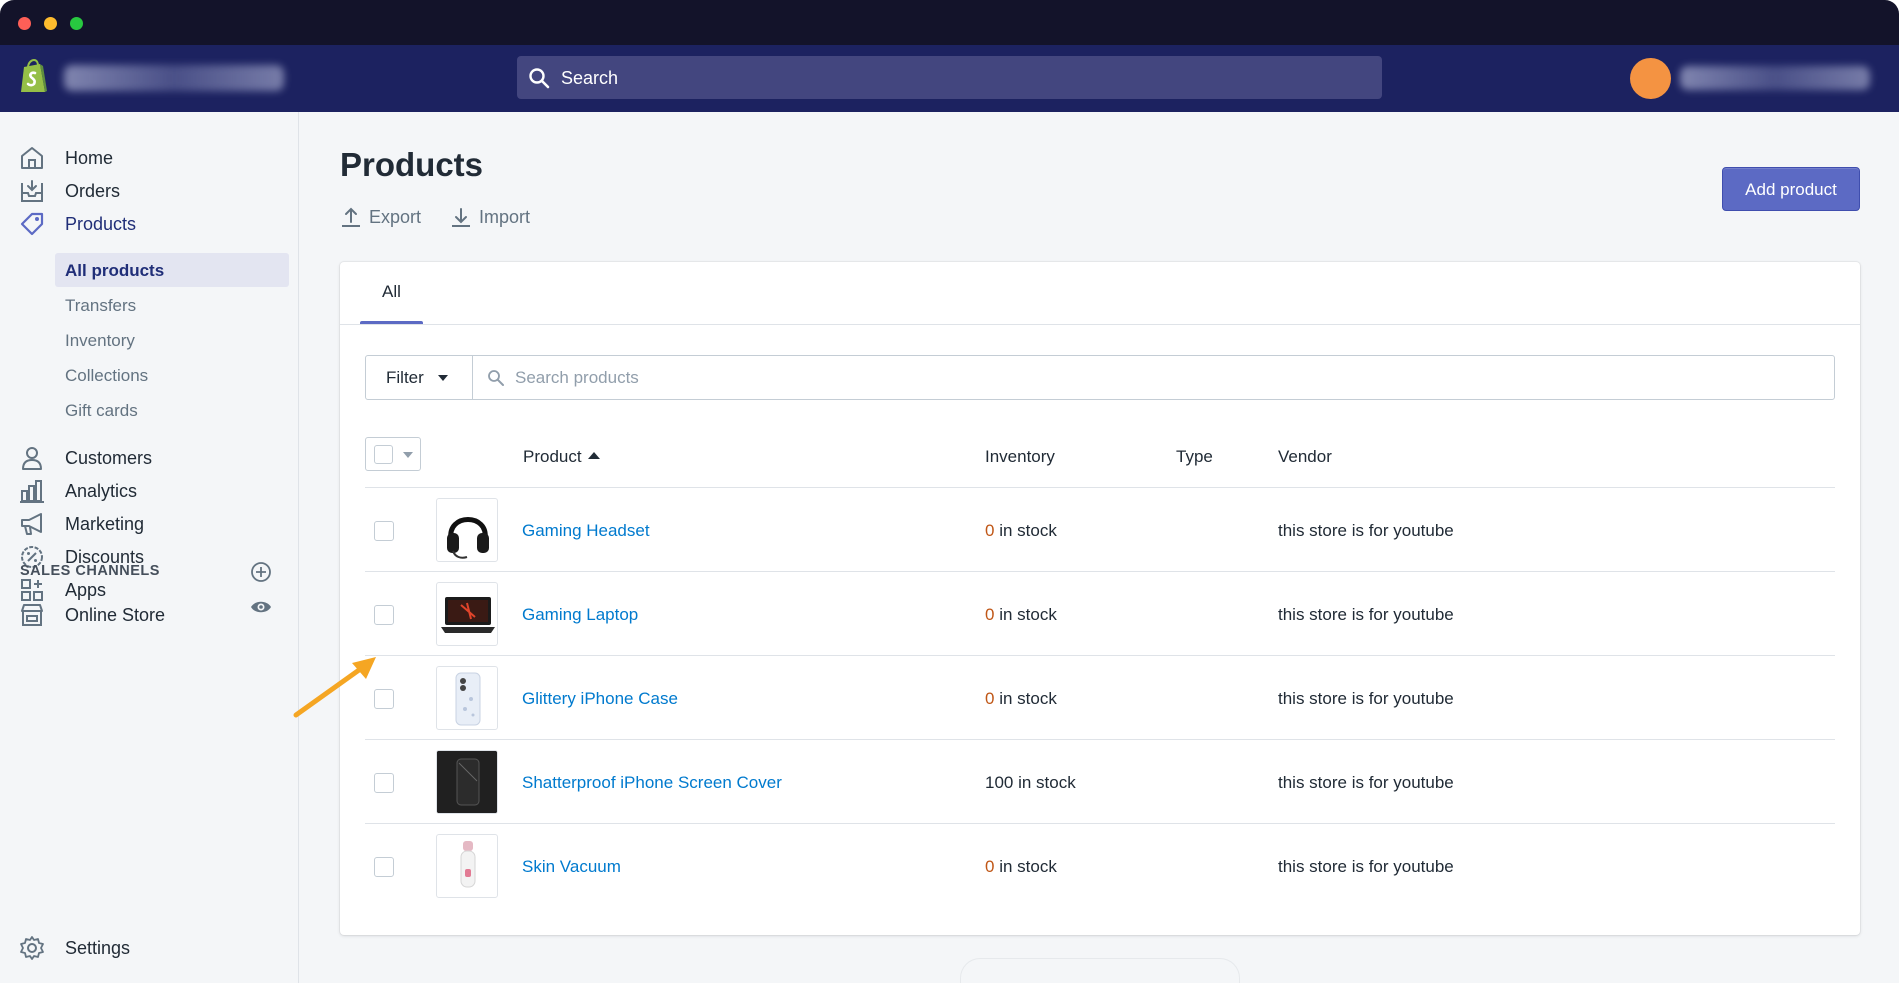 The width and height of the screenshot is (1899, 983). I want to click on add-product-button: Add product, so click(1791, 189).